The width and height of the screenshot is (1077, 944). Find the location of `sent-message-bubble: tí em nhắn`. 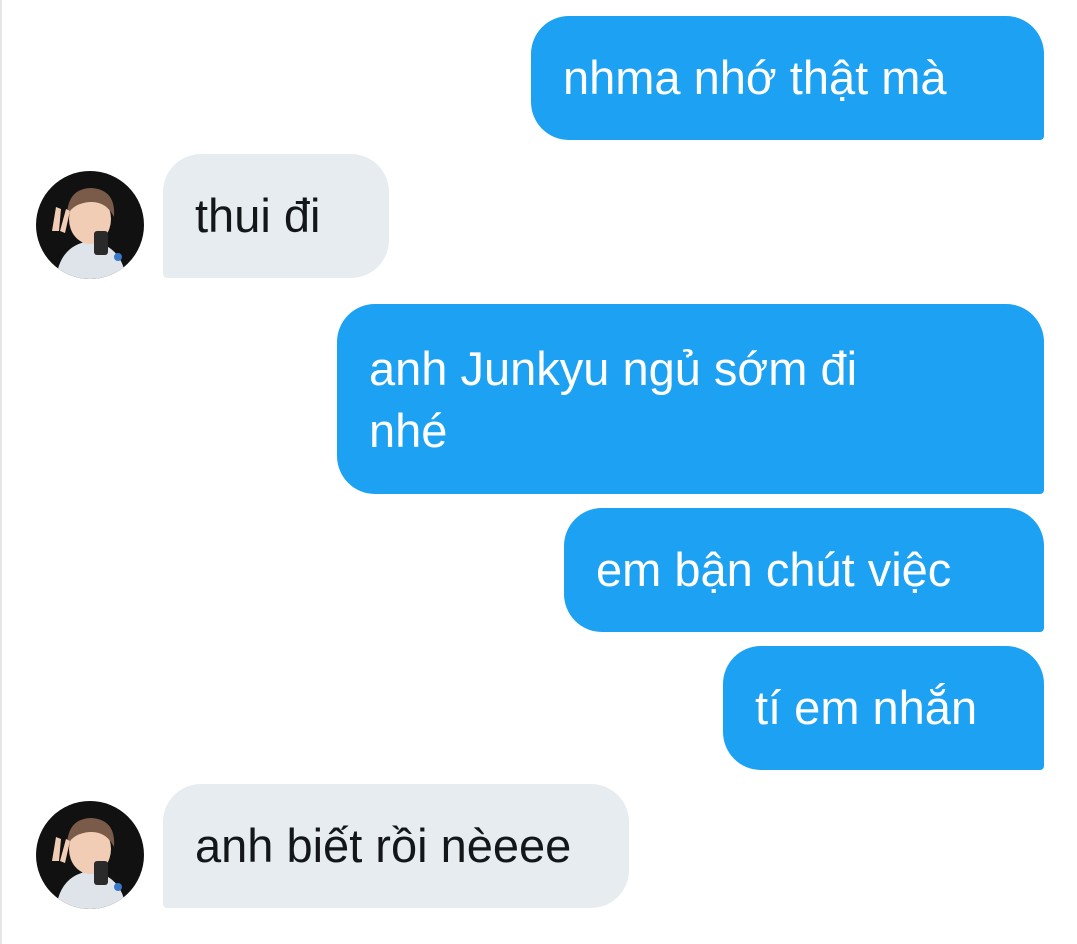

sent-message-bubble: tí em nhắn is located at coordinates (883, 708).